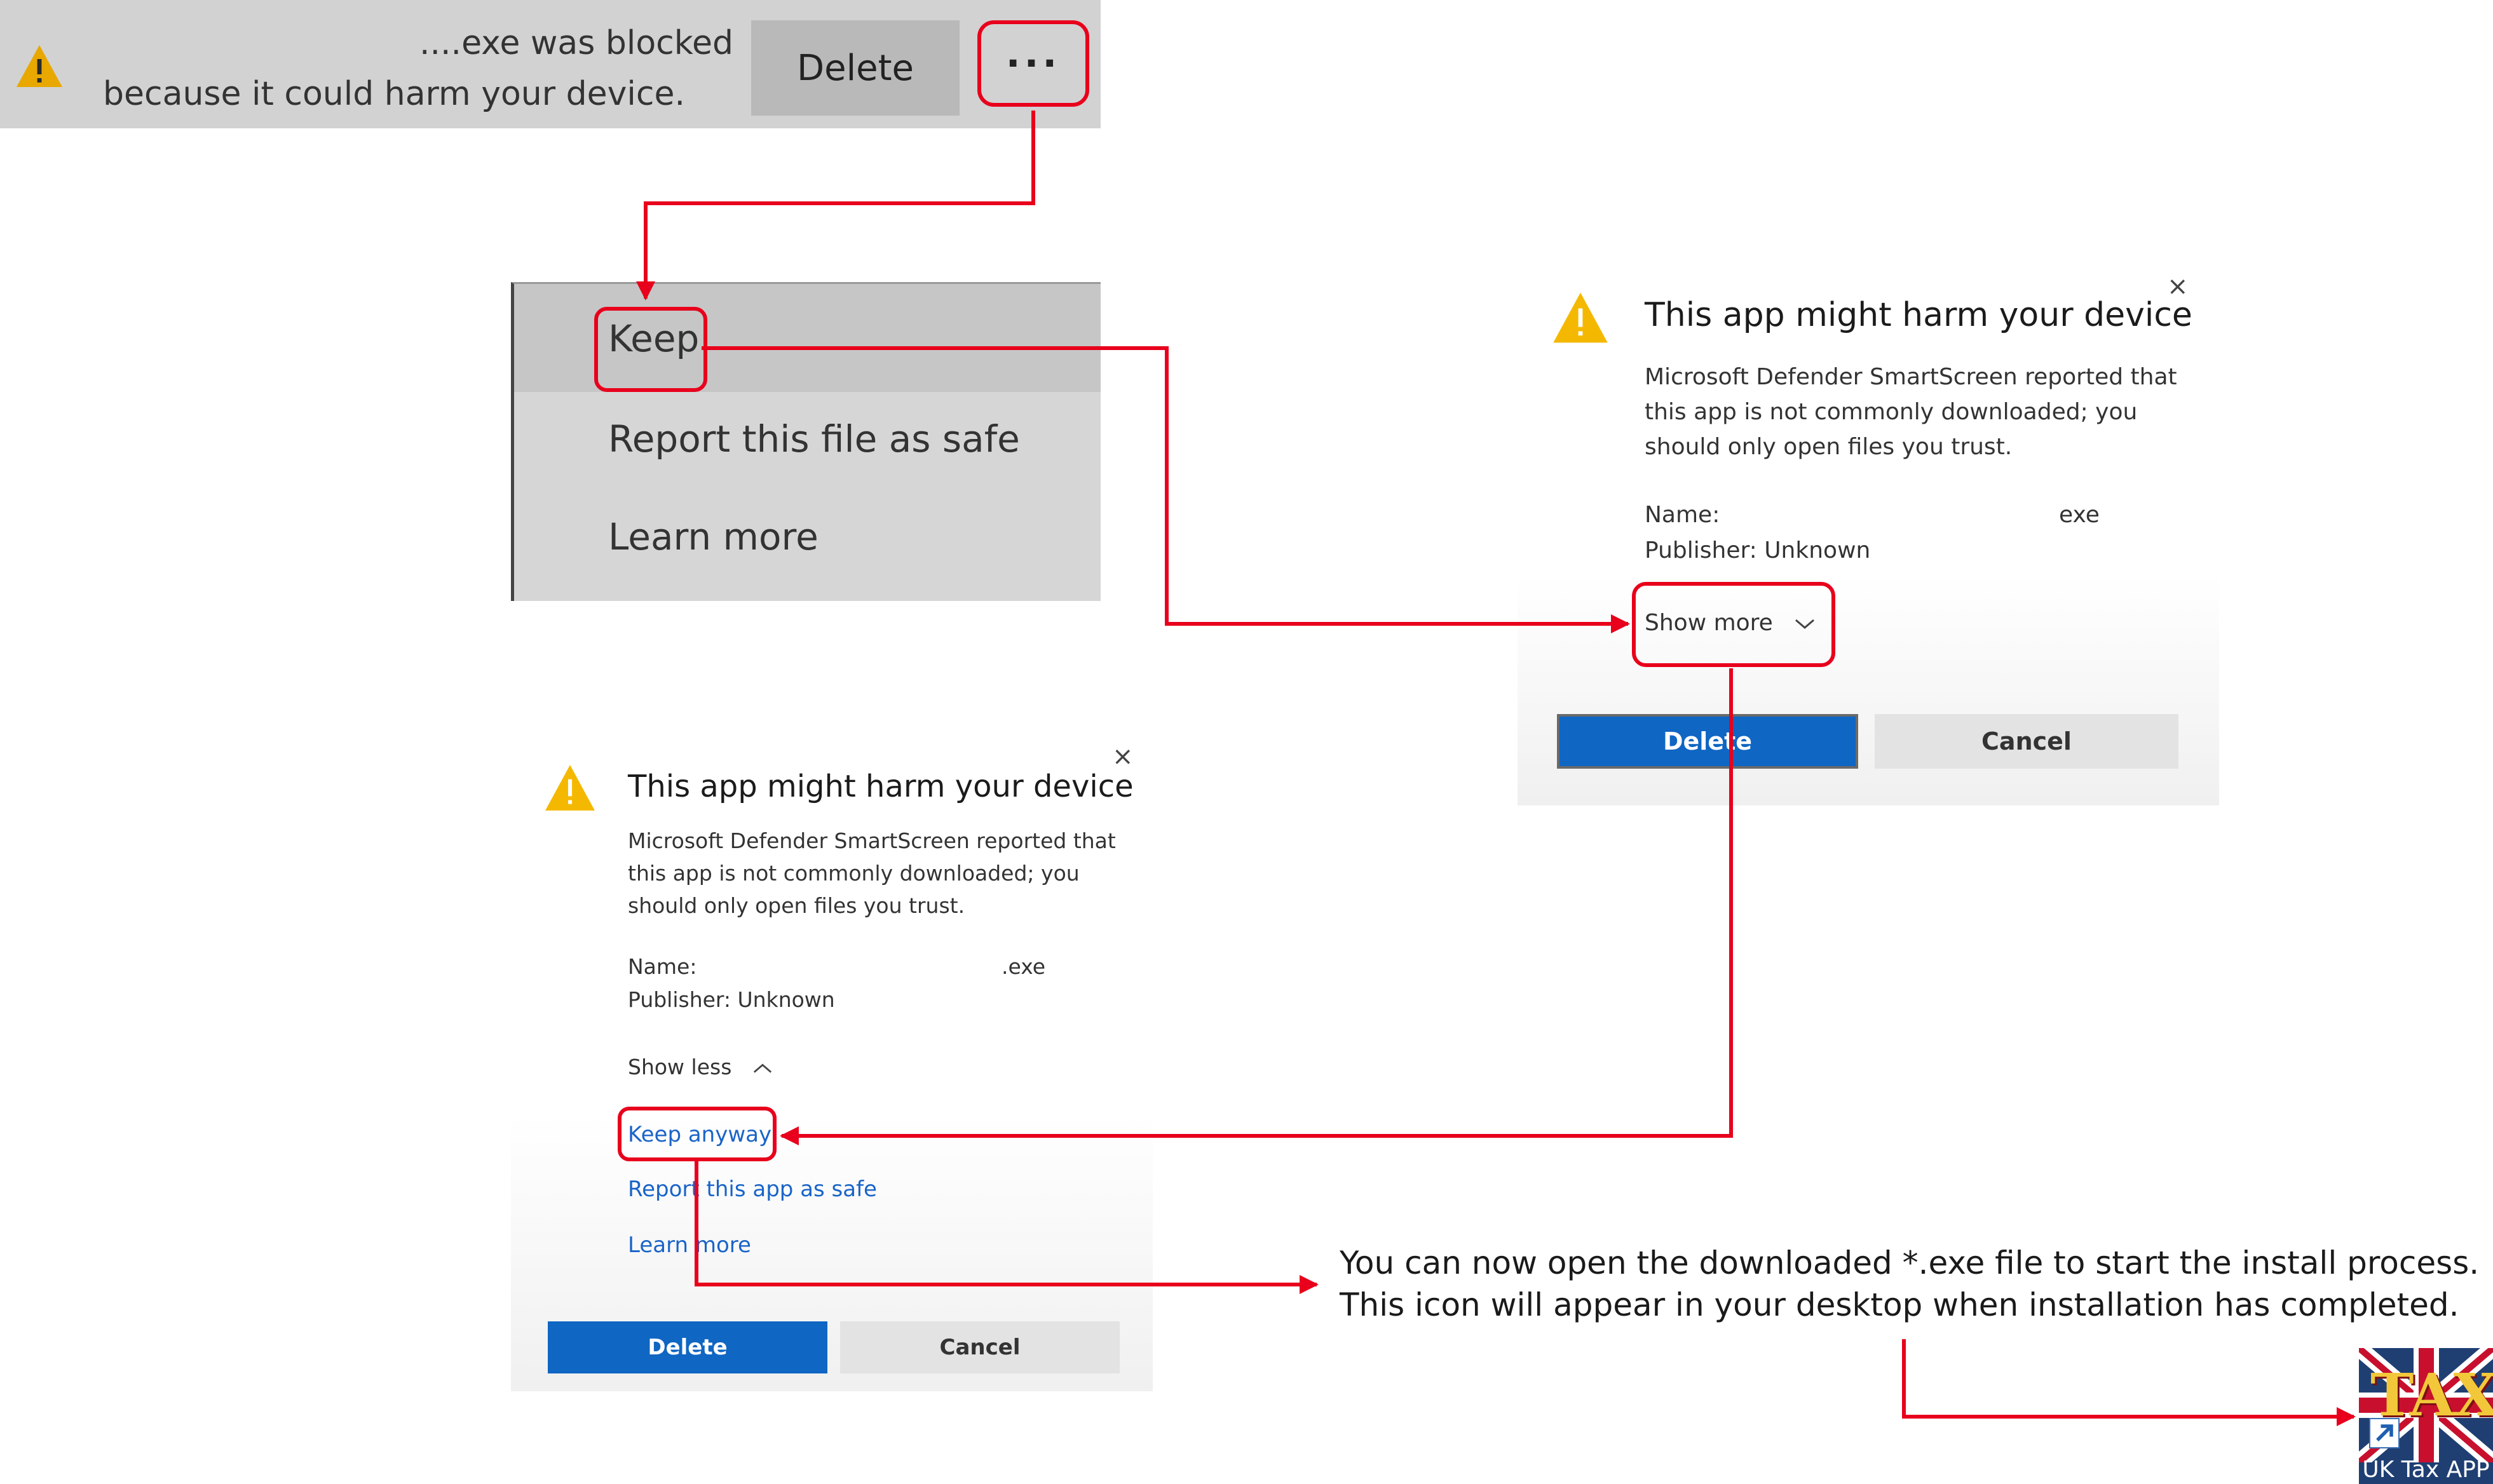 This screenshot has width=2493, height=1484. Describe the element at coordinates (762, 1068) in the screenshot. I see `chevron-up-icon` at that location.